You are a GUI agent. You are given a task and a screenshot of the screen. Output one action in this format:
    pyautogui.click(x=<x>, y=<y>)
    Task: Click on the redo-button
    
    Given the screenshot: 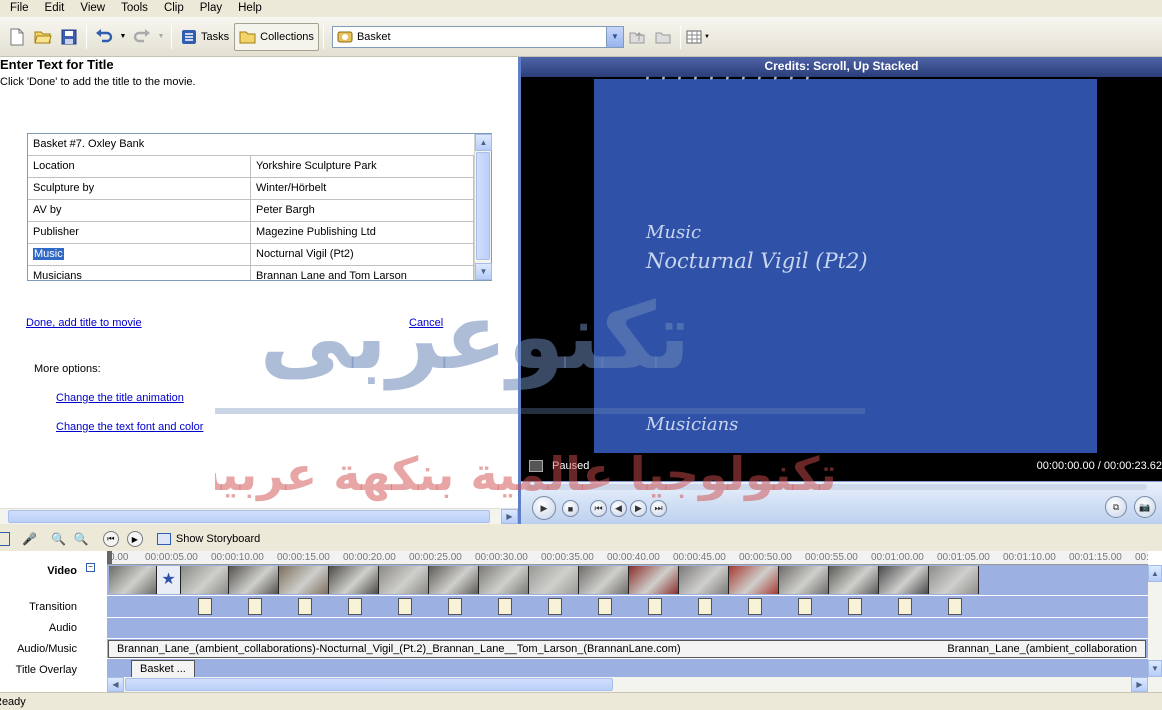 What is the action you would take?
    pyautogui.click(x=142, y=37)
    